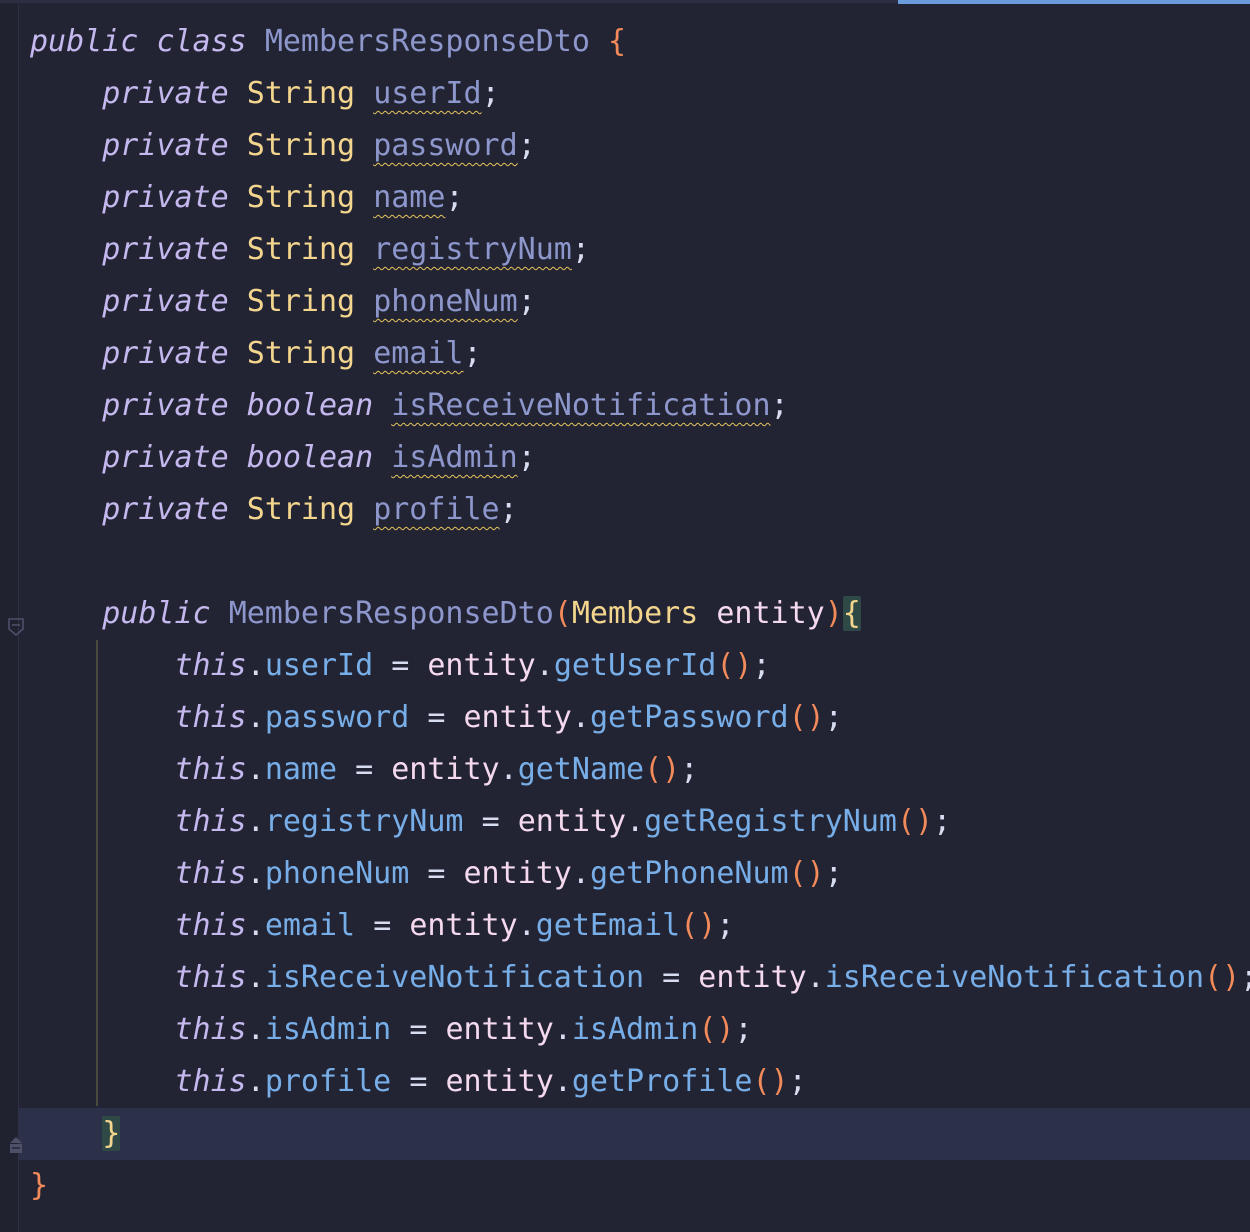 The width and height of the screenshot is (1250, 1232). I want to click on assigned-field: registryNum, so click(364, 821).